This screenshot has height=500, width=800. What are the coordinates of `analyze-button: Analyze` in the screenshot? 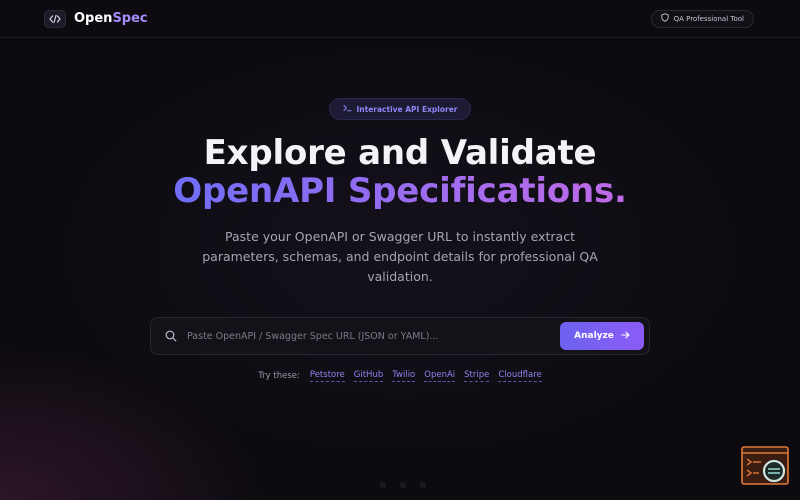 It's located at (602, 336).